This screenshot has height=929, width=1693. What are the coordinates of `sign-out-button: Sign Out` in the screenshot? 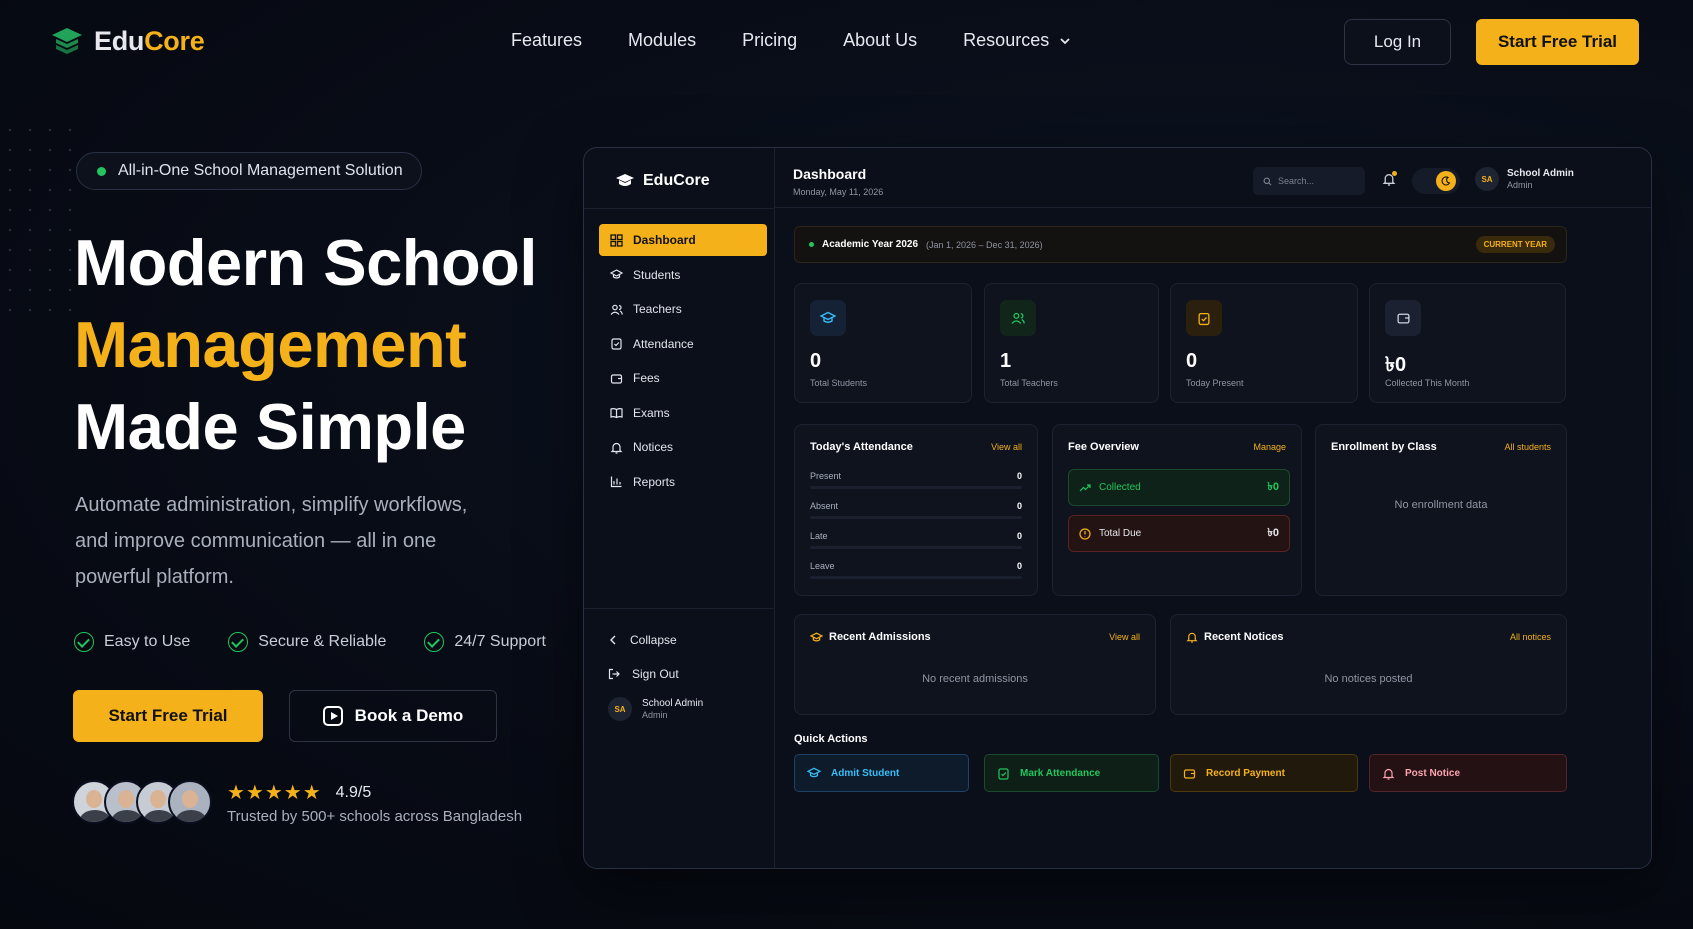 It's located at (655, 674).